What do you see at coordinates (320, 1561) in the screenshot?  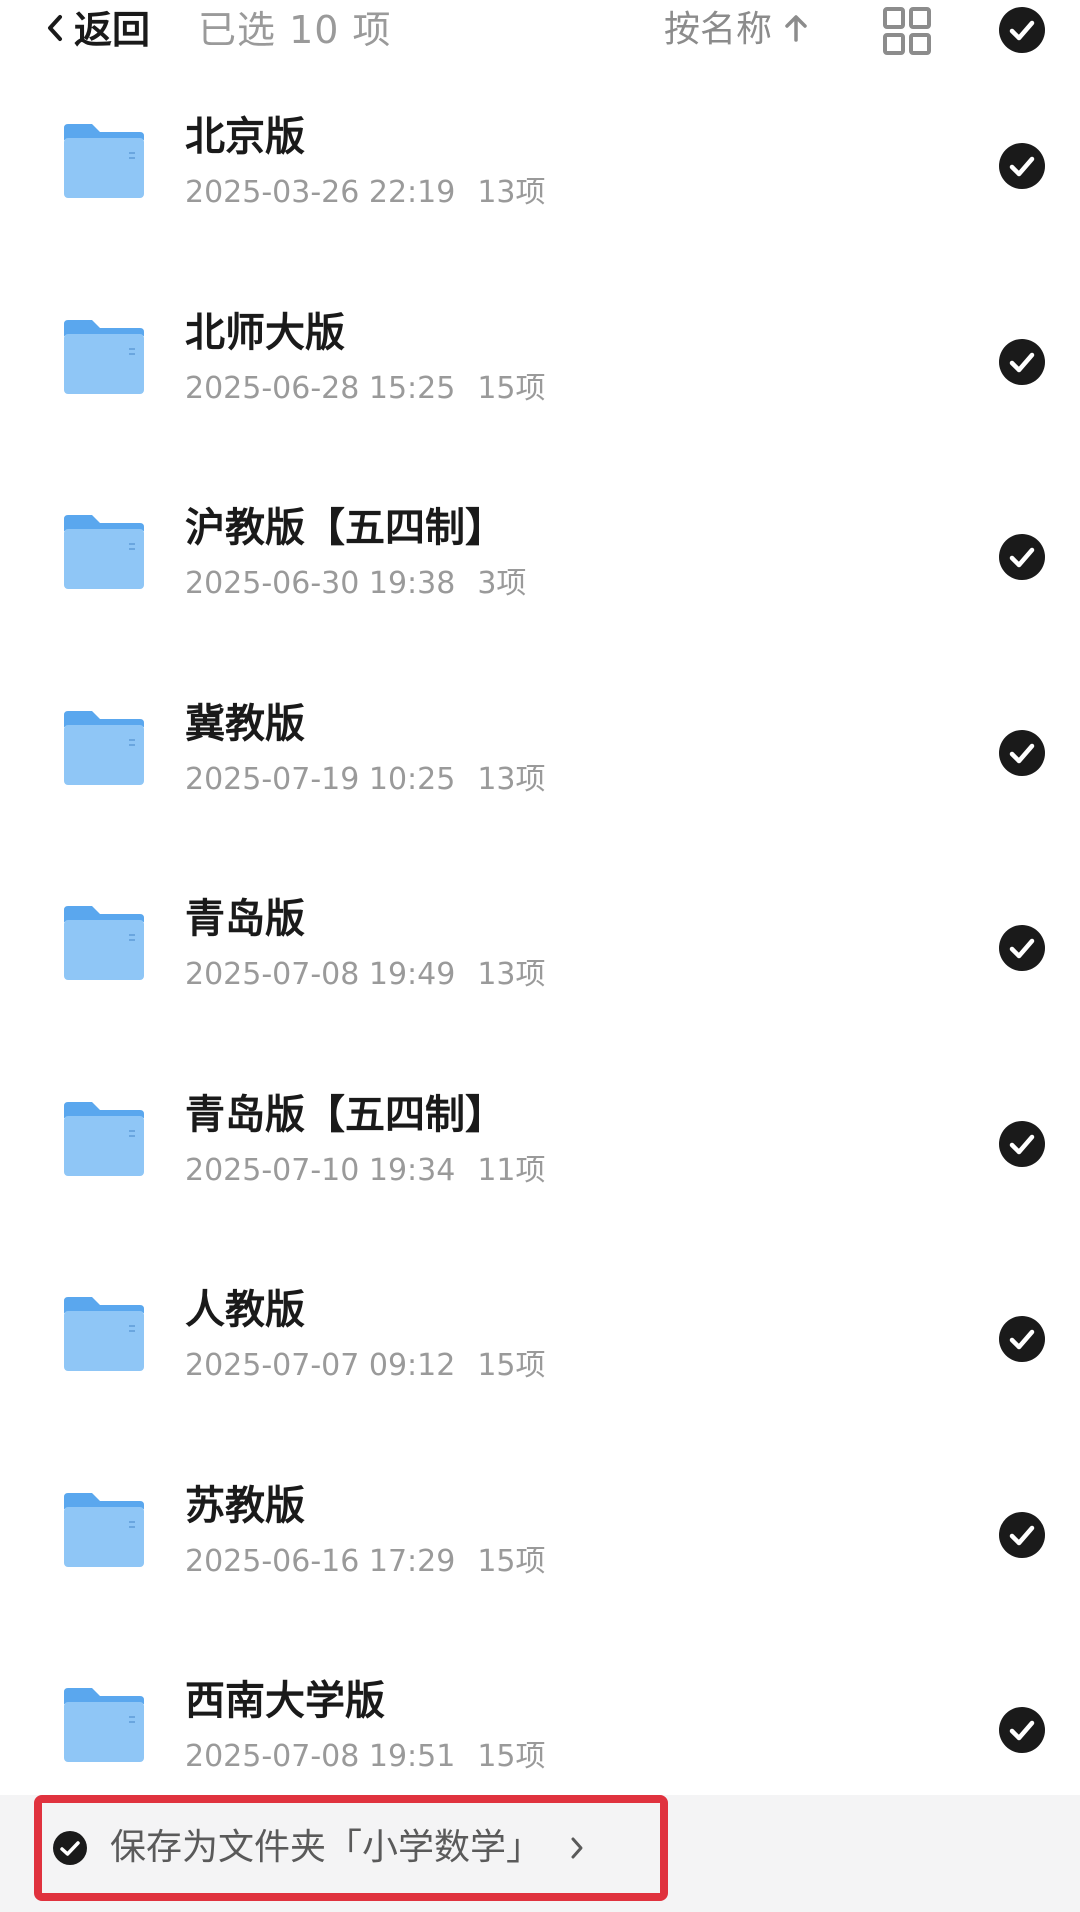 I see `folder-date: 2025-06-16 17:29` at bounding box center [320, 1561].